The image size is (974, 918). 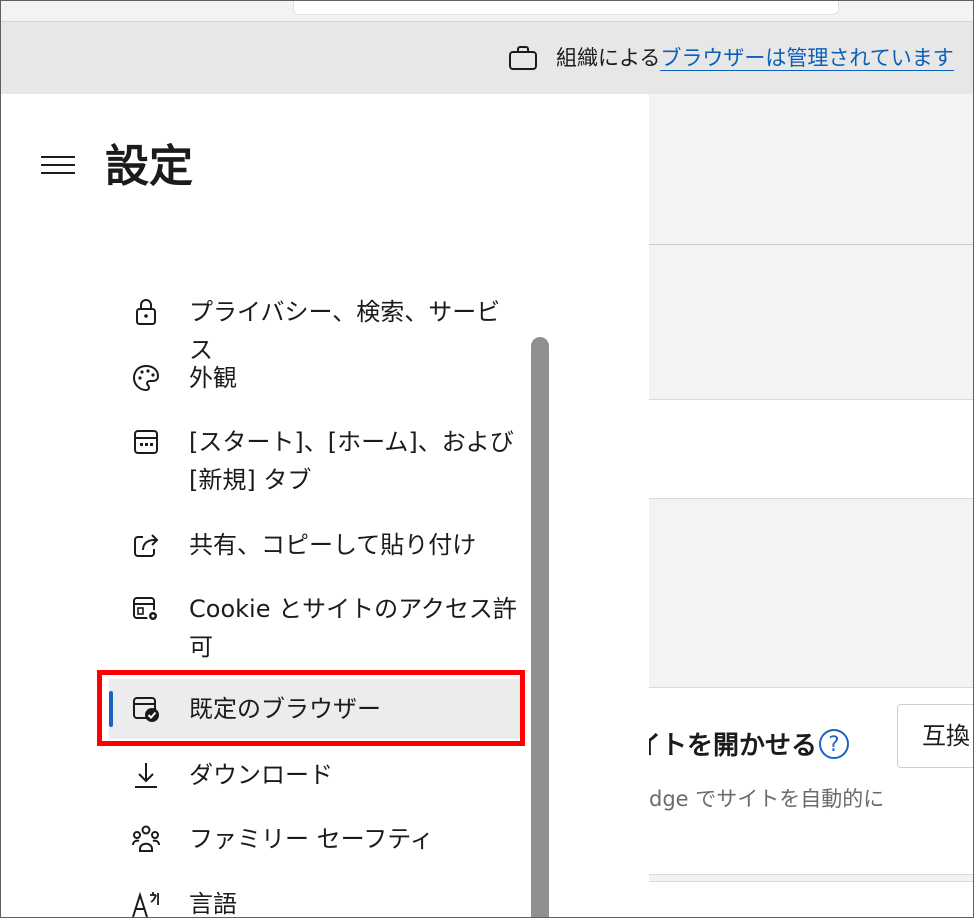 What do you see at coordinates (487, 57) in the screenshot?
I see `managed-by-org-bar: 組織によるブラウザーは管理されています` at bounding box center [487, 57].